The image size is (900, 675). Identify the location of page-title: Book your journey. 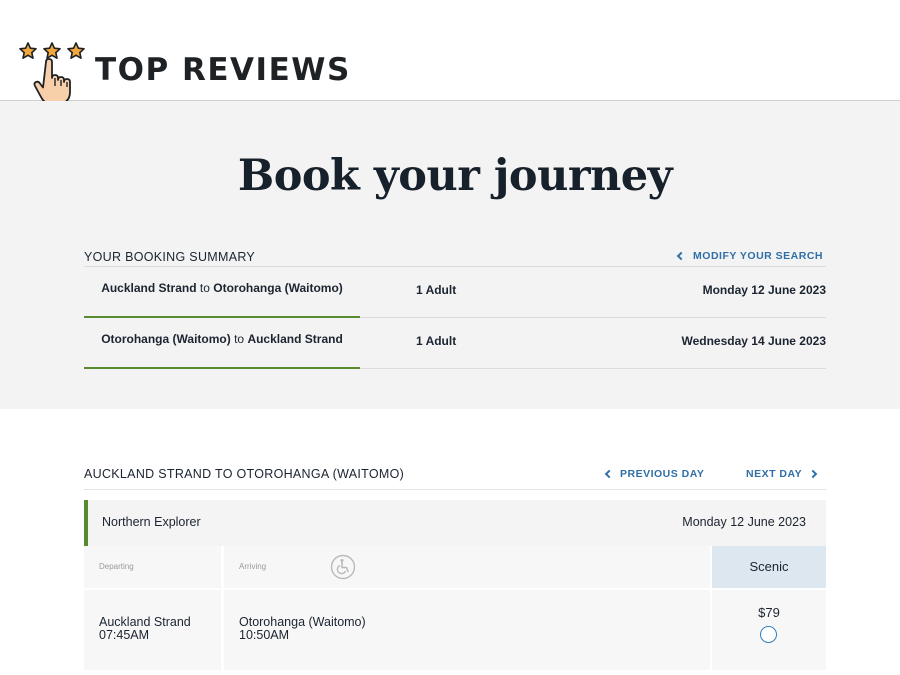
(455, 176).